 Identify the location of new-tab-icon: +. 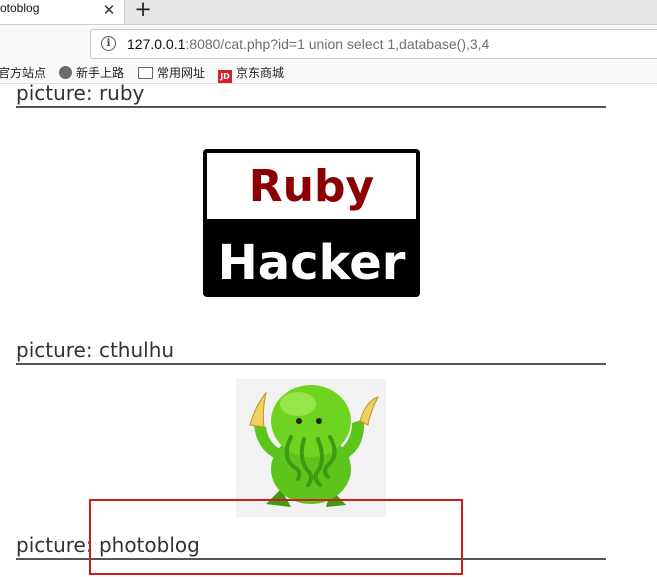
(143, 11).